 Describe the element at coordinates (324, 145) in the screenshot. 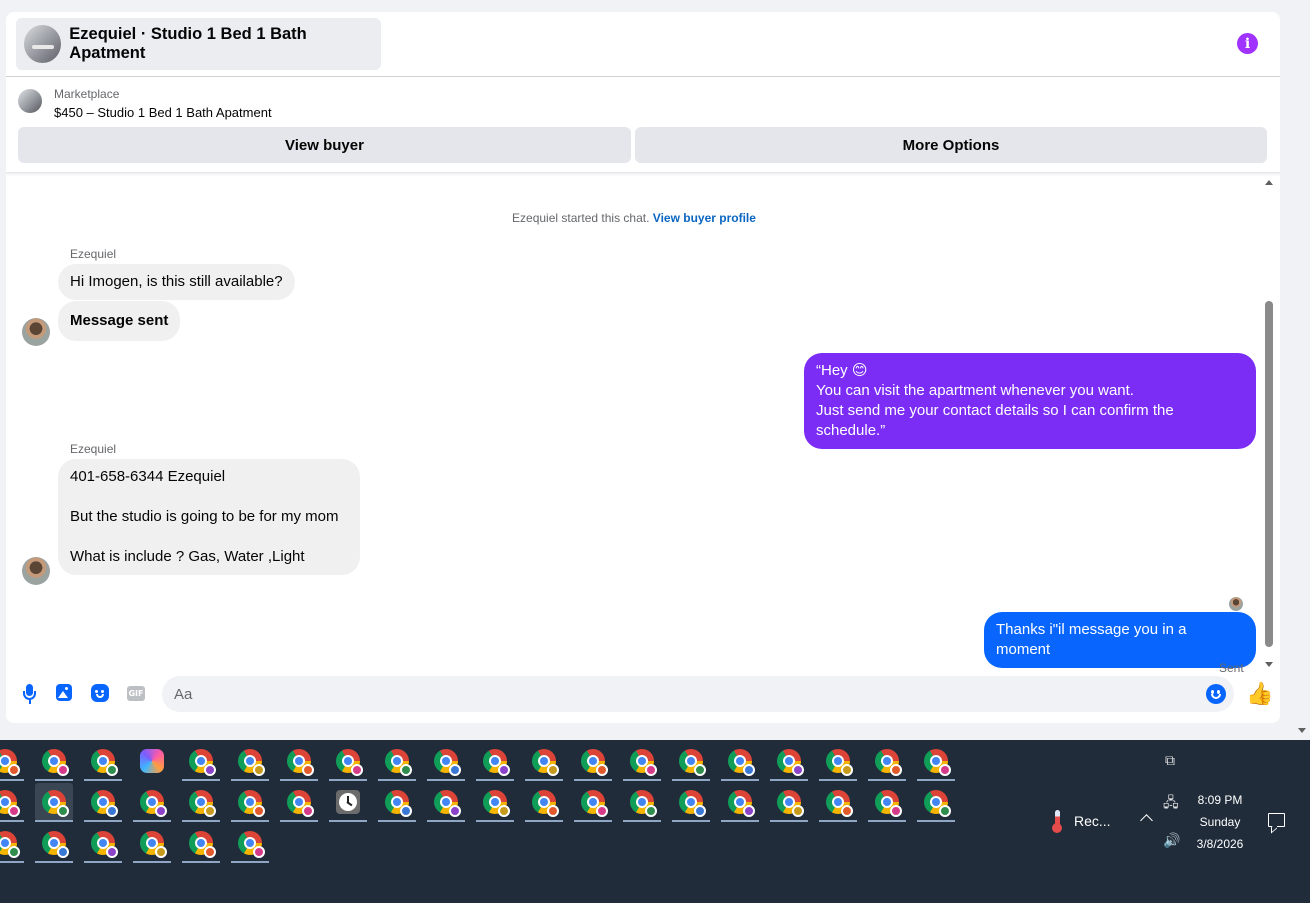

I see `view-buyer-button: View buyer` at that location.